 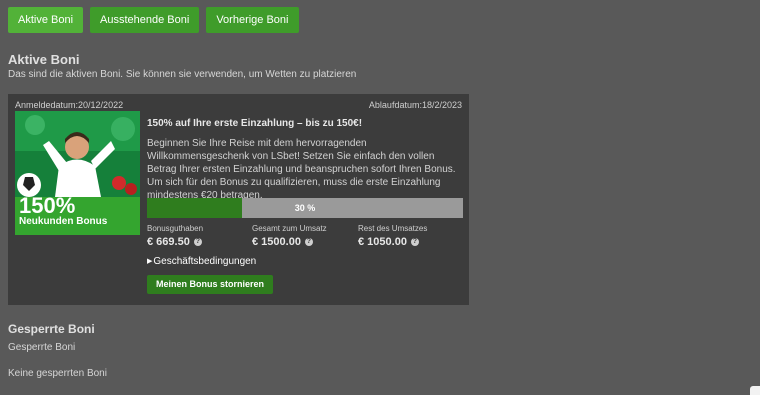 What do you see at coordinates (150, 261) in the screenshot?
I see `caret-right-icon: ▶` at bounding box center [150, 261].